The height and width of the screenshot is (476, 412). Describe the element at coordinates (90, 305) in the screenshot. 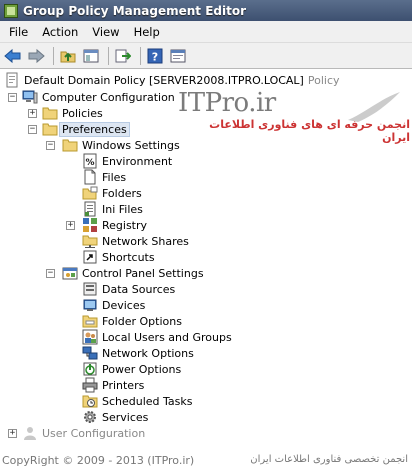

I see `devices-icon` at that location.